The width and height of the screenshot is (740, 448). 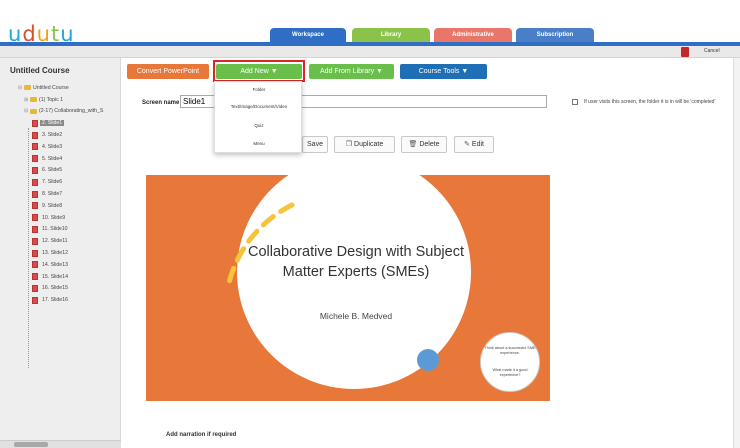 I want to click on slide-subtitle: Michele B. Medved, so click(x=356, y=316).